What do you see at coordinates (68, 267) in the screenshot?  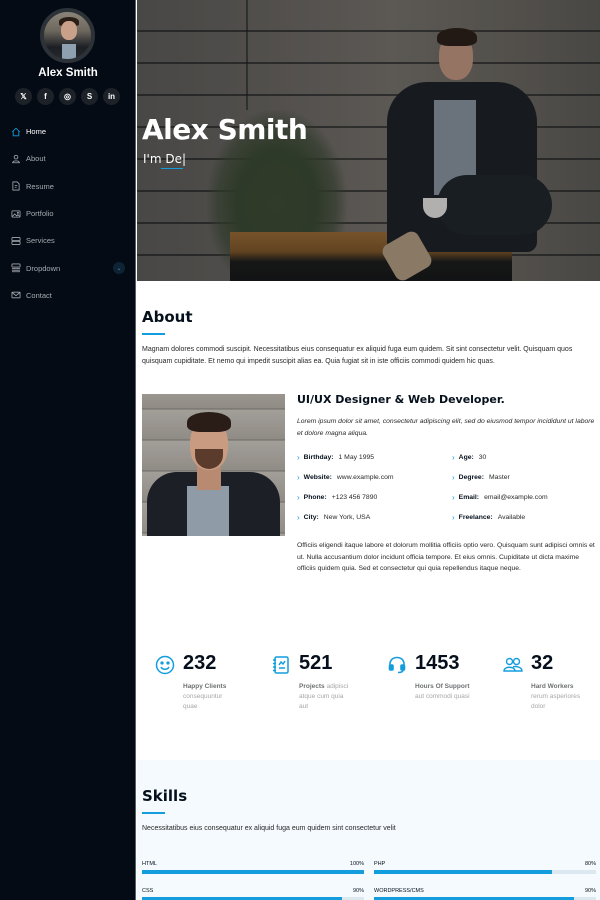 I see `nav-item-dropdown: Dropdown ⌄` at bounding box center [68, 267].